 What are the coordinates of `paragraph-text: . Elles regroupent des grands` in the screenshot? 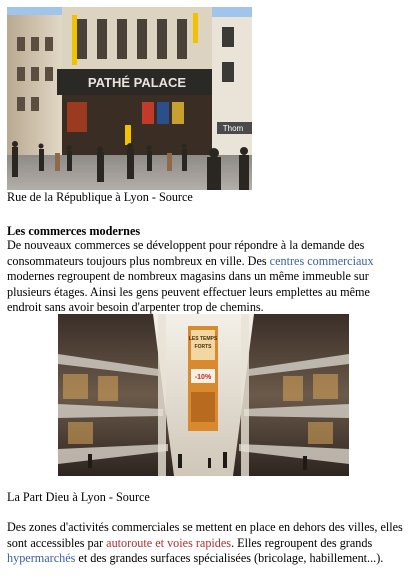 It's located at (302, 542).